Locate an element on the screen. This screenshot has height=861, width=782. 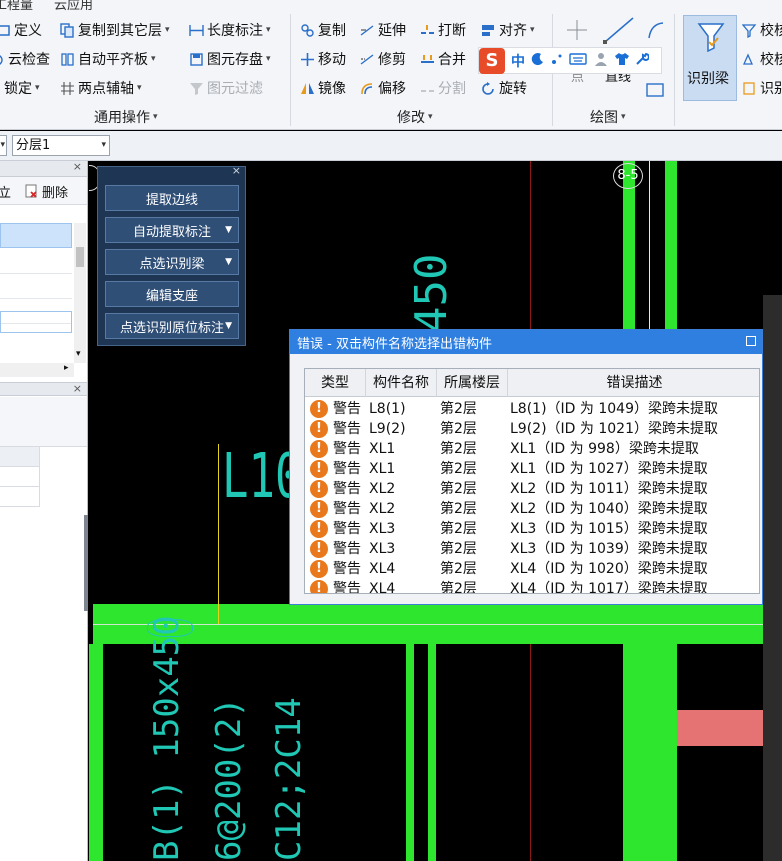
length-dimension-button: 长度标注 ▾ is located at coordinates (230, 30).